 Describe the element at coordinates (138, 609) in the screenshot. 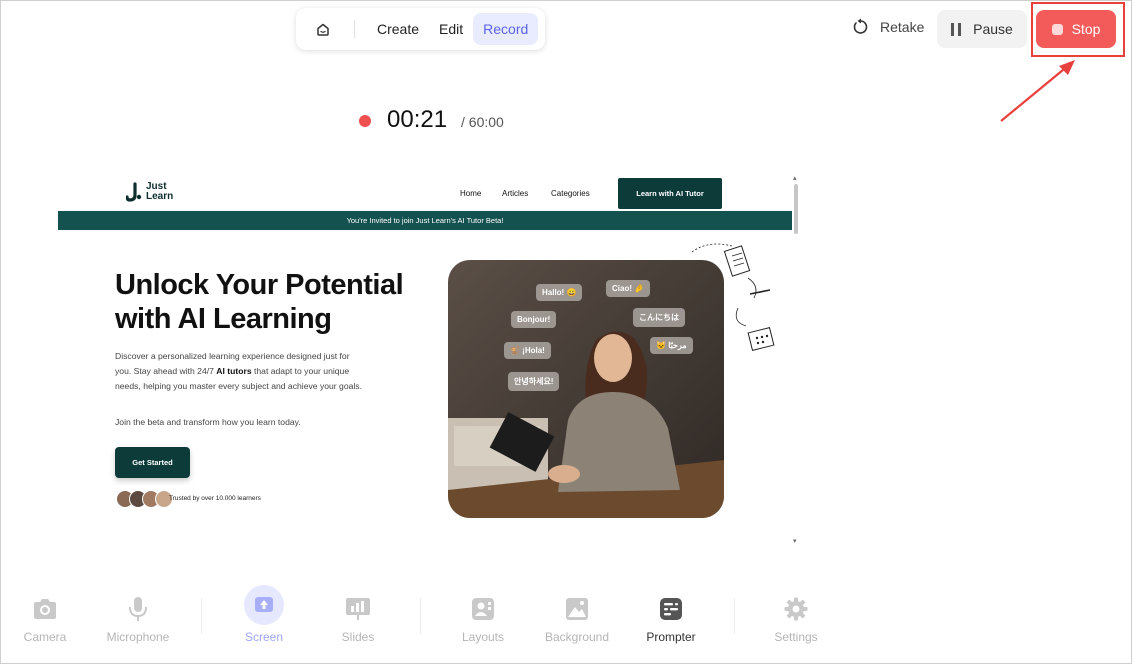

I see `microphone-icon` at that location.